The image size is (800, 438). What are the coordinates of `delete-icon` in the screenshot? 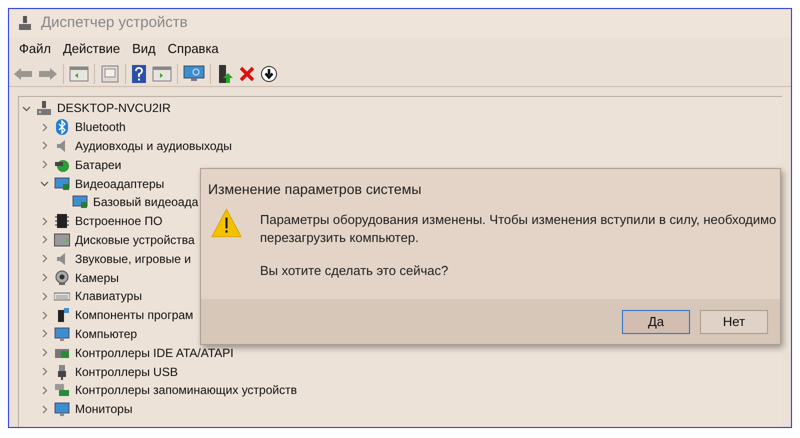 It's located at (247, 74).